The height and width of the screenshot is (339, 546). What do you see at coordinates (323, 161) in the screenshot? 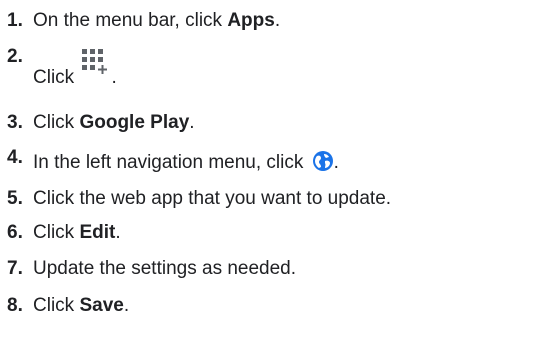
I see `web-apps-globe-icon` at bounding box center [323, 161].